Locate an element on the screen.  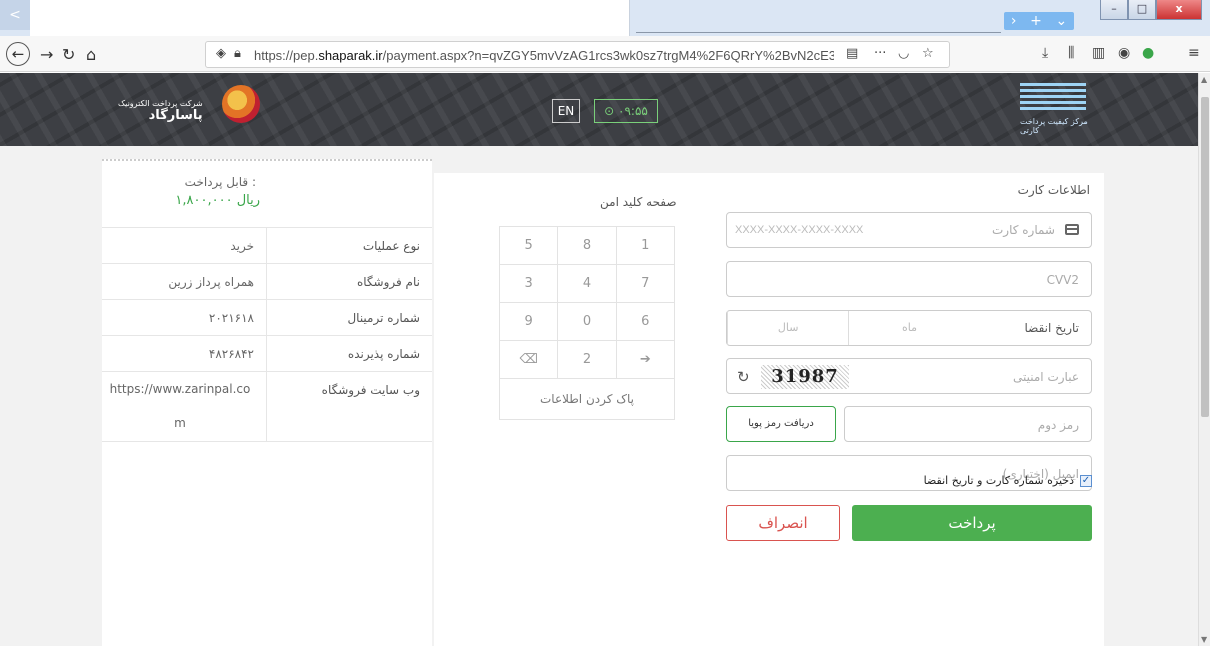
scroll-up-icon: ▲ is located at coordinates (1204, 79).